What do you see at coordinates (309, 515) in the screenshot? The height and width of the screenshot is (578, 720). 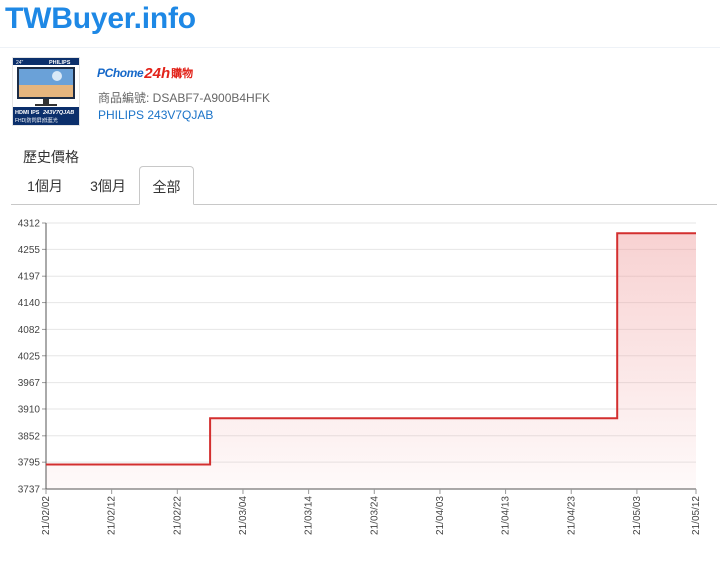 I see `x-tick-label: 21/03/14` at bounding box center [309, 515].